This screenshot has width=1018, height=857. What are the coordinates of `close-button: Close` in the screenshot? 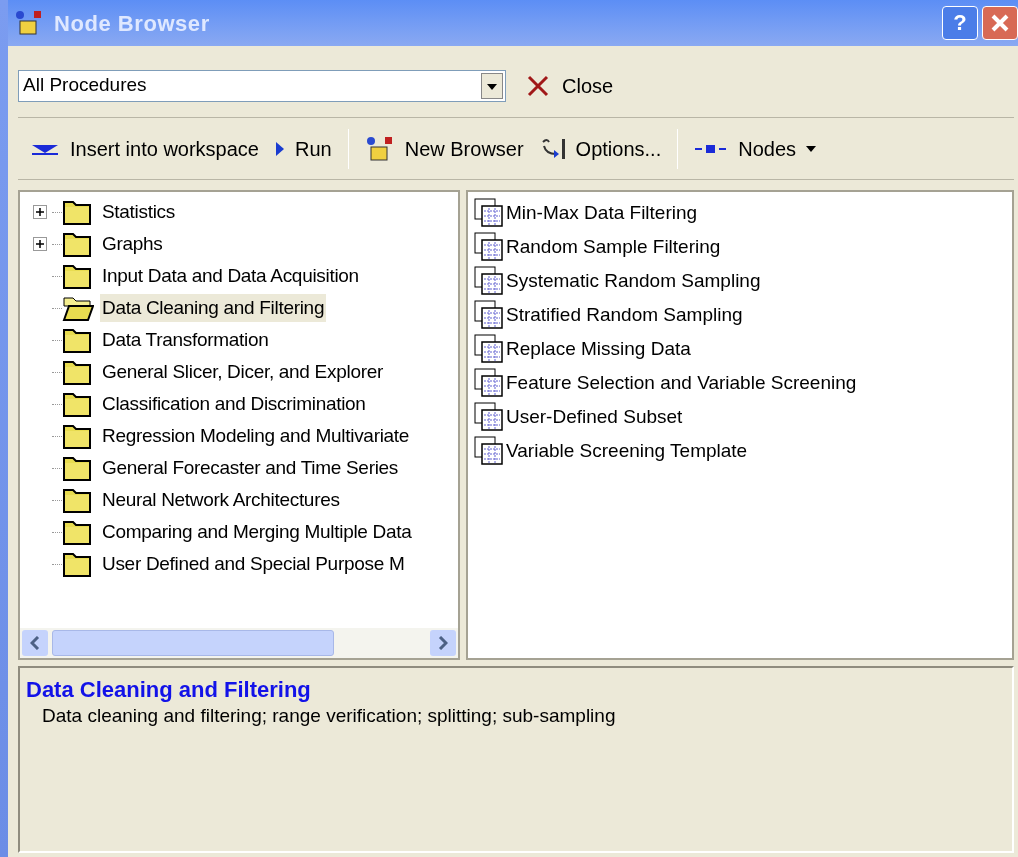 It's located at (570, 85).